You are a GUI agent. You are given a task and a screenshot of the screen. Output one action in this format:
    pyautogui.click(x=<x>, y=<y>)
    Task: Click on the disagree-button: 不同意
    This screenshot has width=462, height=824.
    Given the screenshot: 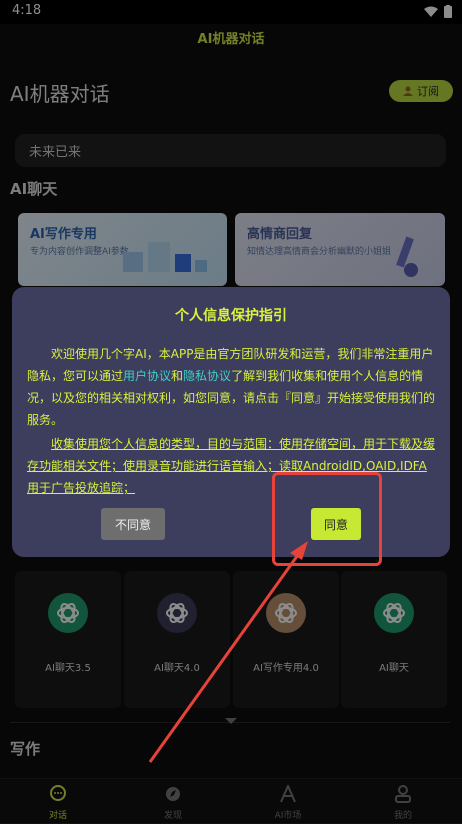 What is the action you would take?
    pyautogui.click(x=133, y=524)
    